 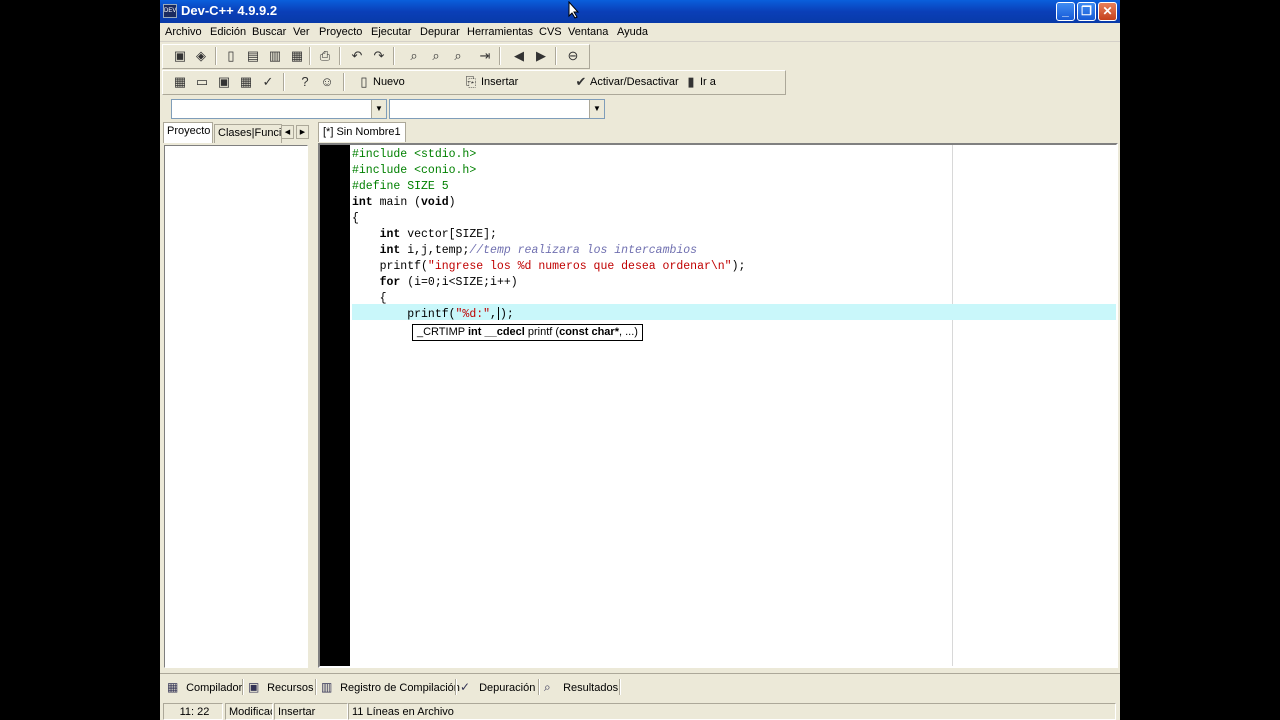 I want to click on menu-depurar: Depurar, so click(x=440, y=32).